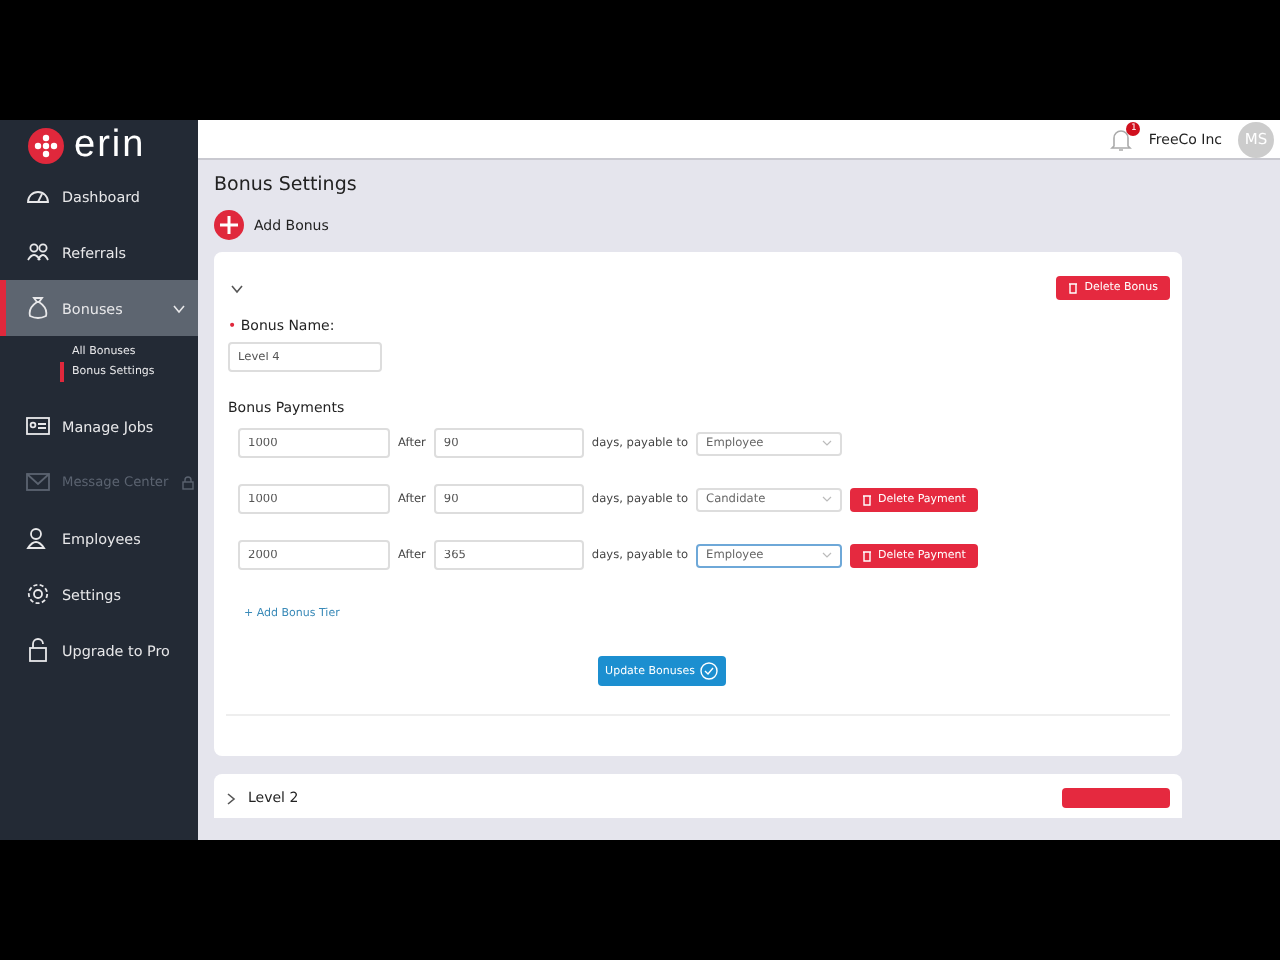 This screenshot has height=960, width=1280. Describe the element at coordinates (38, 482) in the screenshot. I see `envelope-icon` at that location.